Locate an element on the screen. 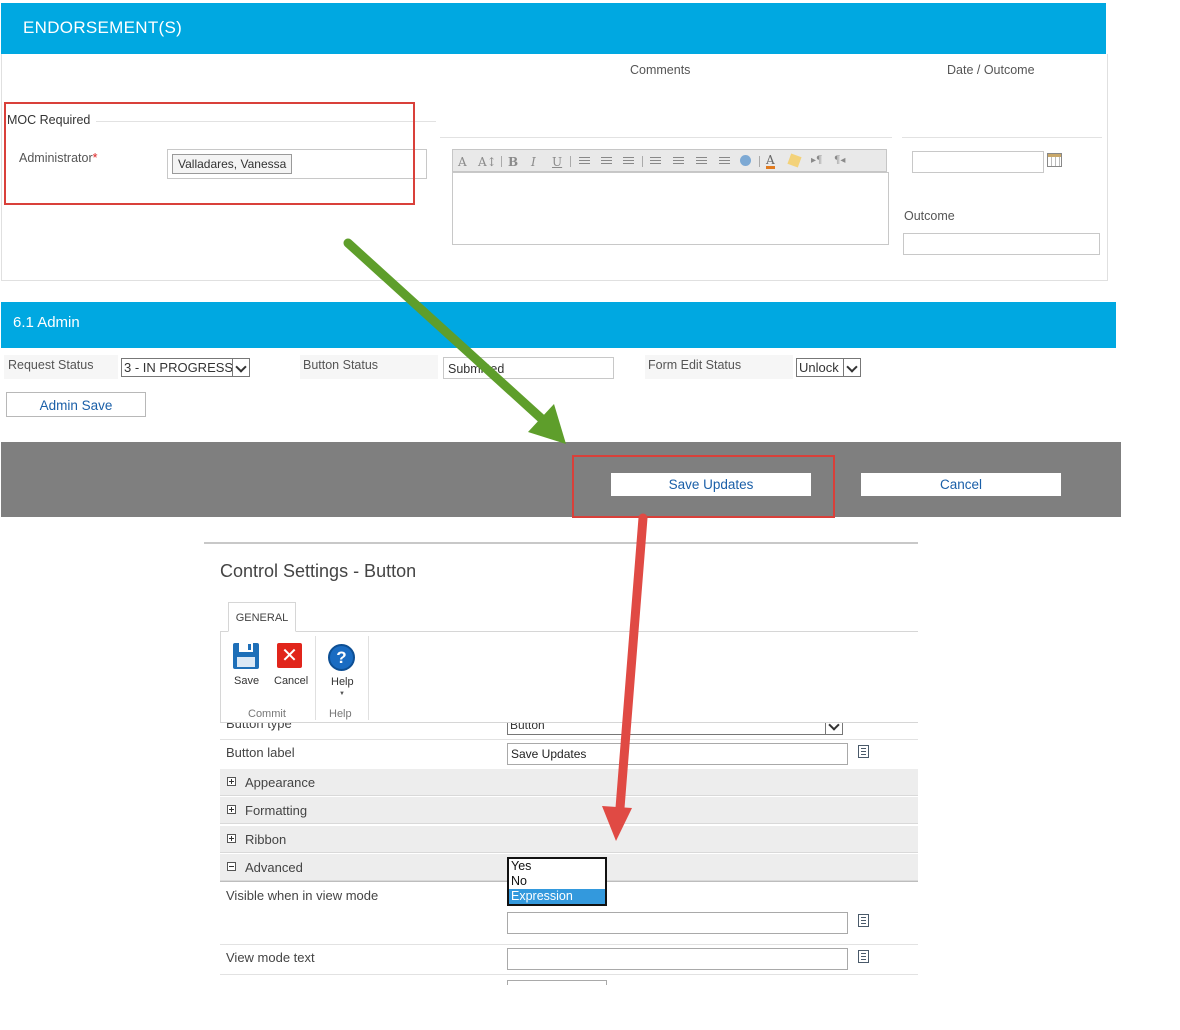 The width and height of the screenshot is (1180, 1030). red-arrow-head is located at coordinates (617, 823).